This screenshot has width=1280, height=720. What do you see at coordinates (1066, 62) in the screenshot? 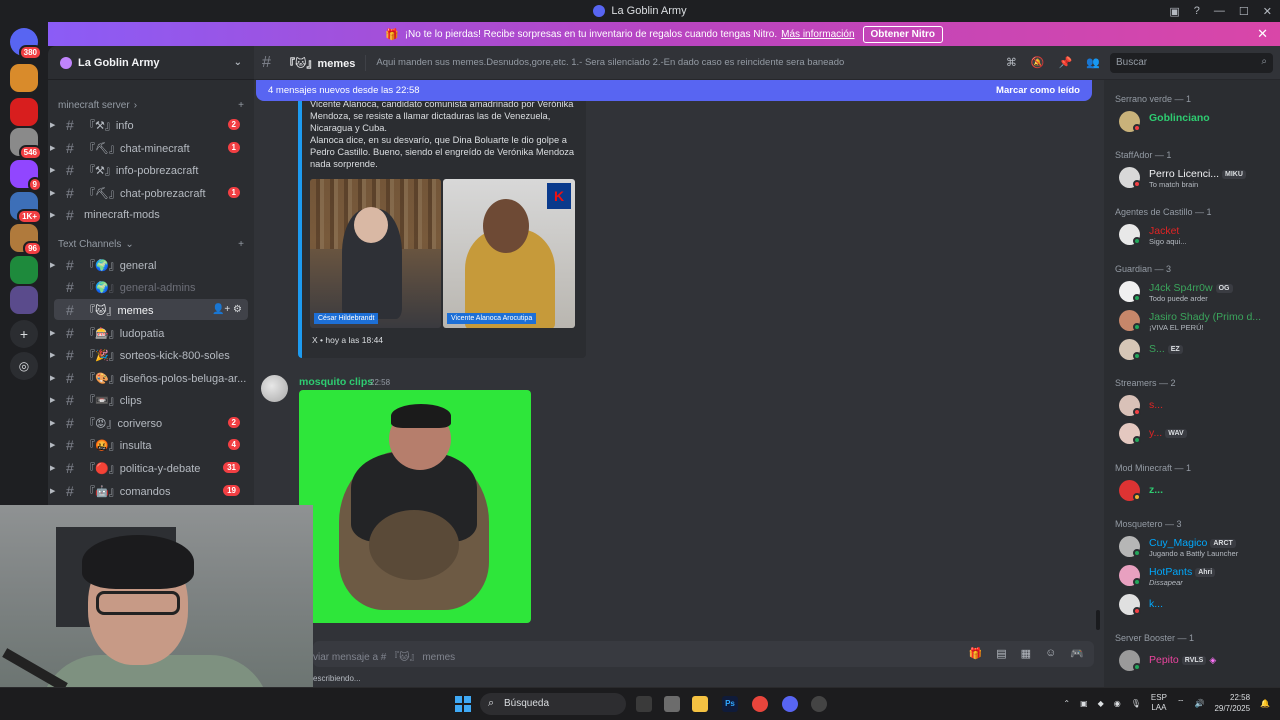
I see `pin-icon: 📌` at bounding box center [1066, 62].